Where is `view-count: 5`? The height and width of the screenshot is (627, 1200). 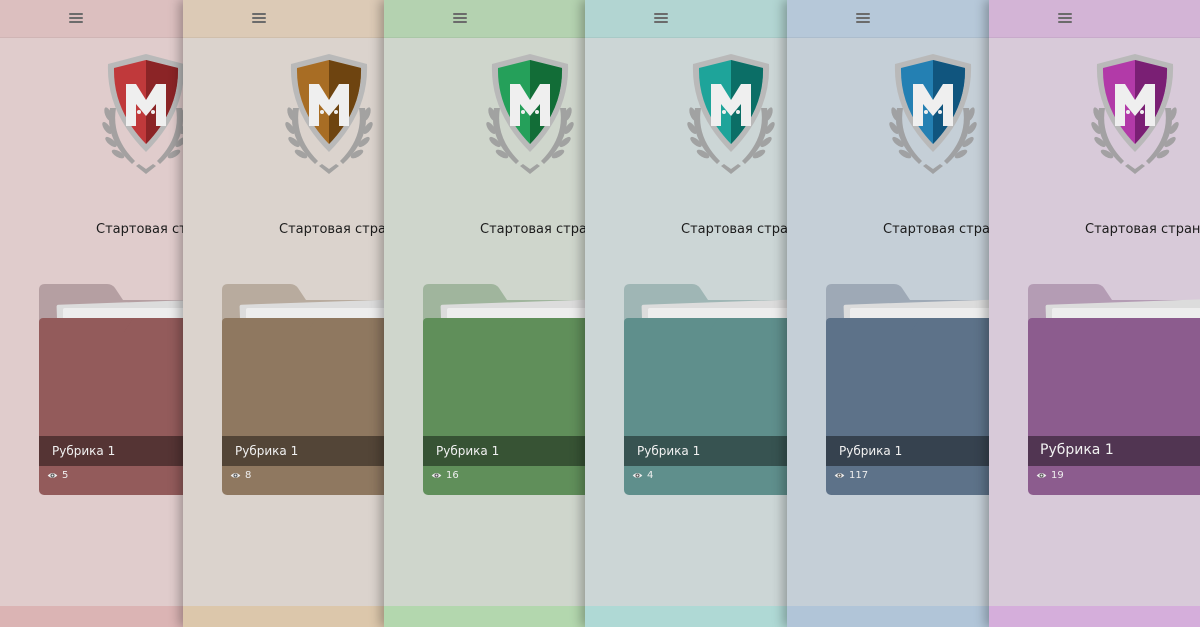 view-count: 5 is located at coordinates (57, 475).